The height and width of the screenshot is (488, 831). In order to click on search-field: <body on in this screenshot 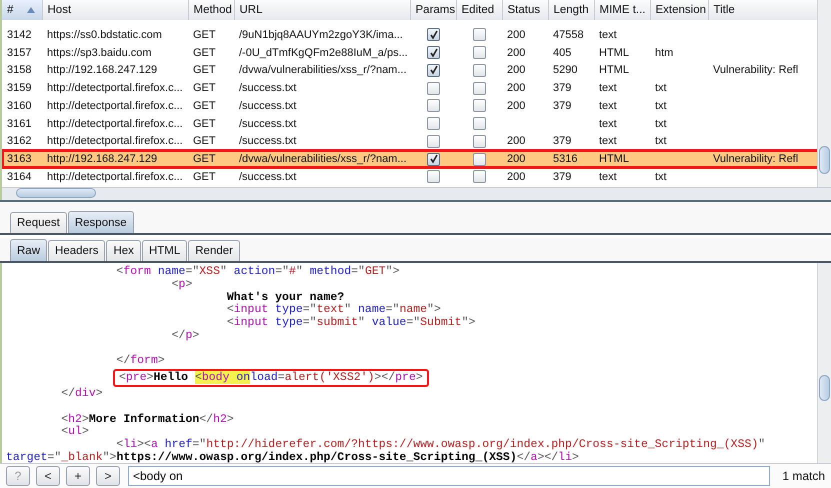, I will do `click(449, 476)`.